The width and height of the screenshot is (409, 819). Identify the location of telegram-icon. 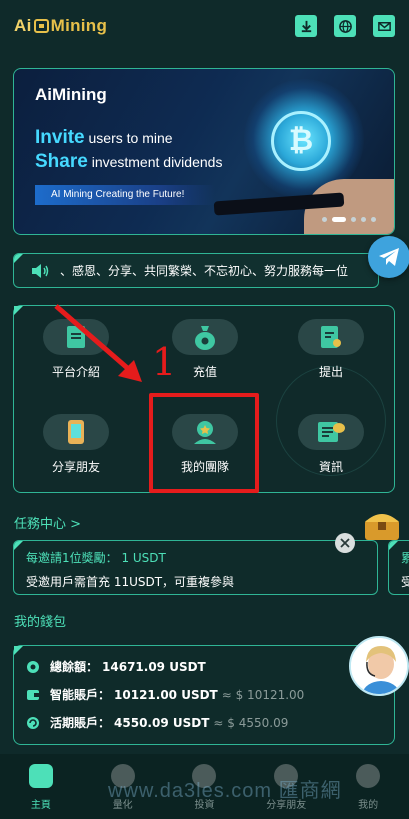
(388, 257).